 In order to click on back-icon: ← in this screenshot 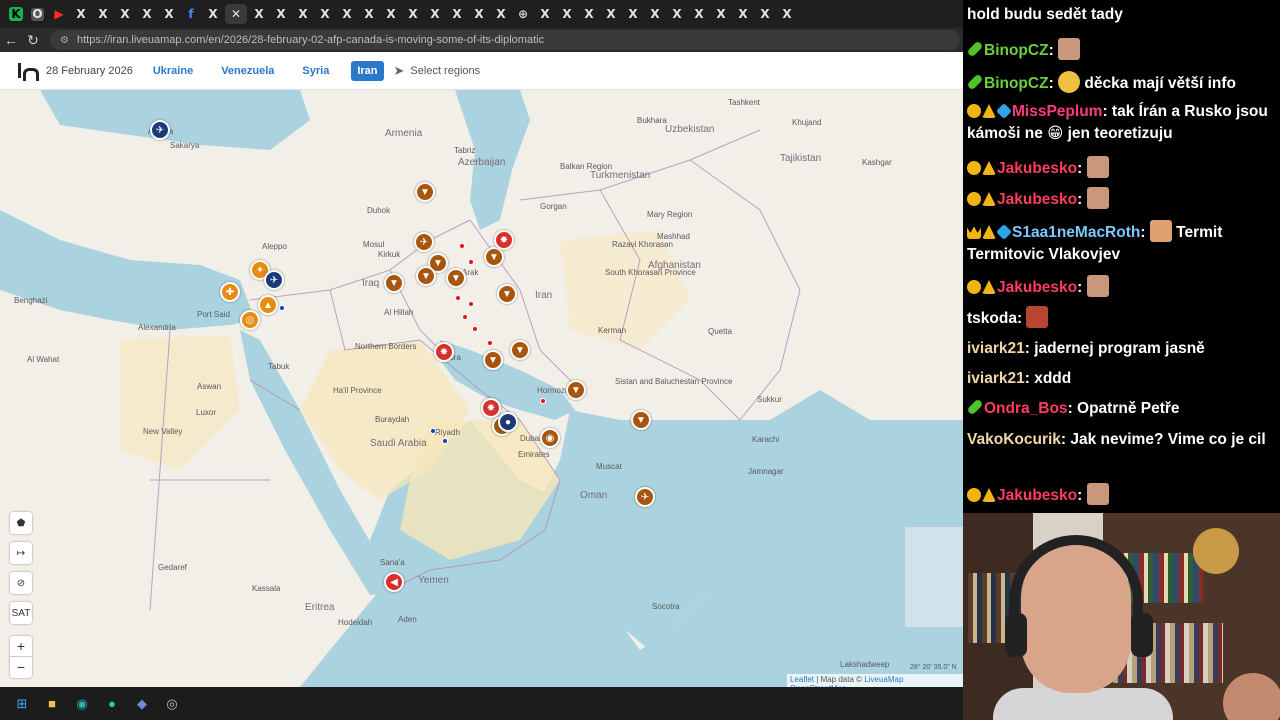, I will do `click(11, 40)`.